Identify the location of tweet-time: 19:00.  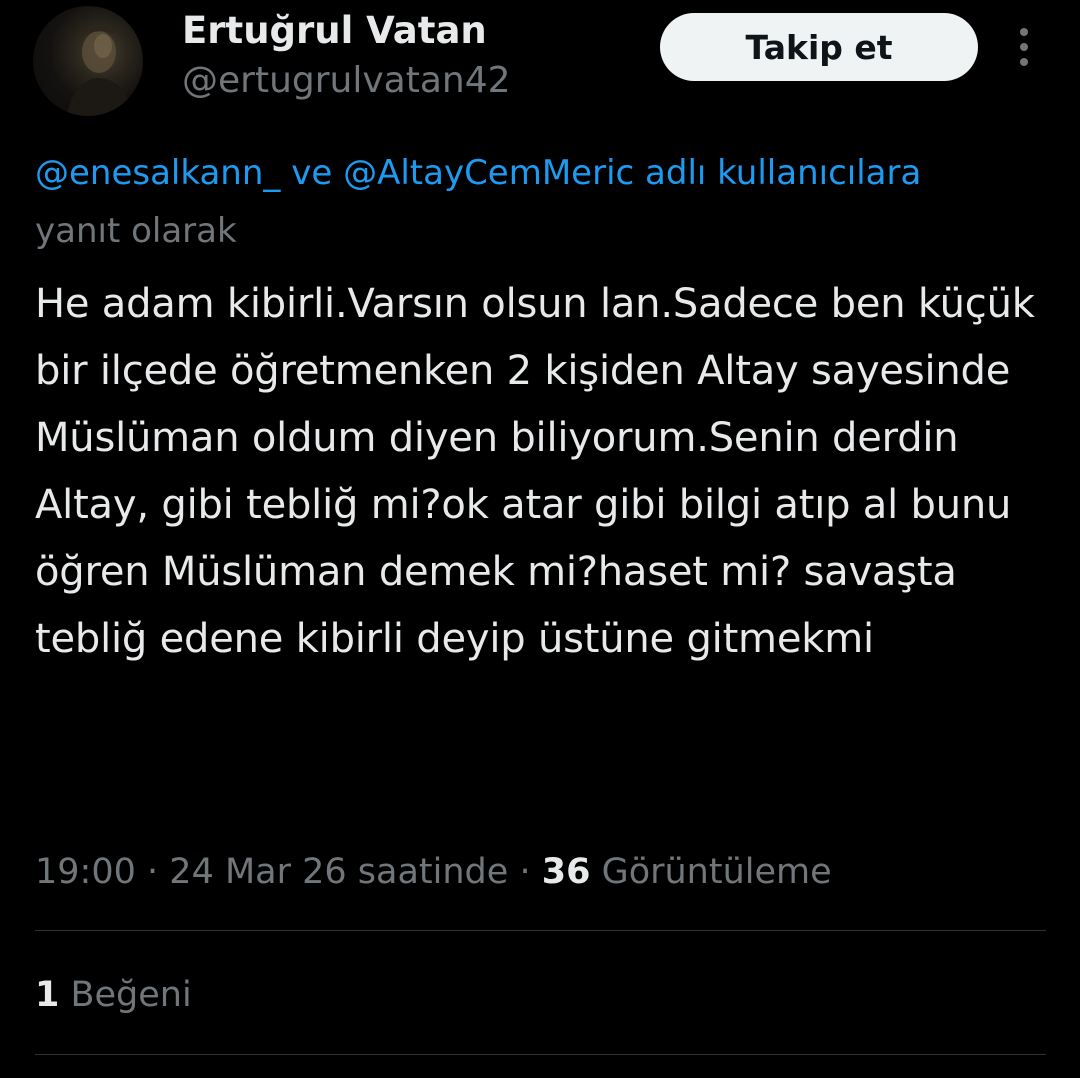
(85, 872).